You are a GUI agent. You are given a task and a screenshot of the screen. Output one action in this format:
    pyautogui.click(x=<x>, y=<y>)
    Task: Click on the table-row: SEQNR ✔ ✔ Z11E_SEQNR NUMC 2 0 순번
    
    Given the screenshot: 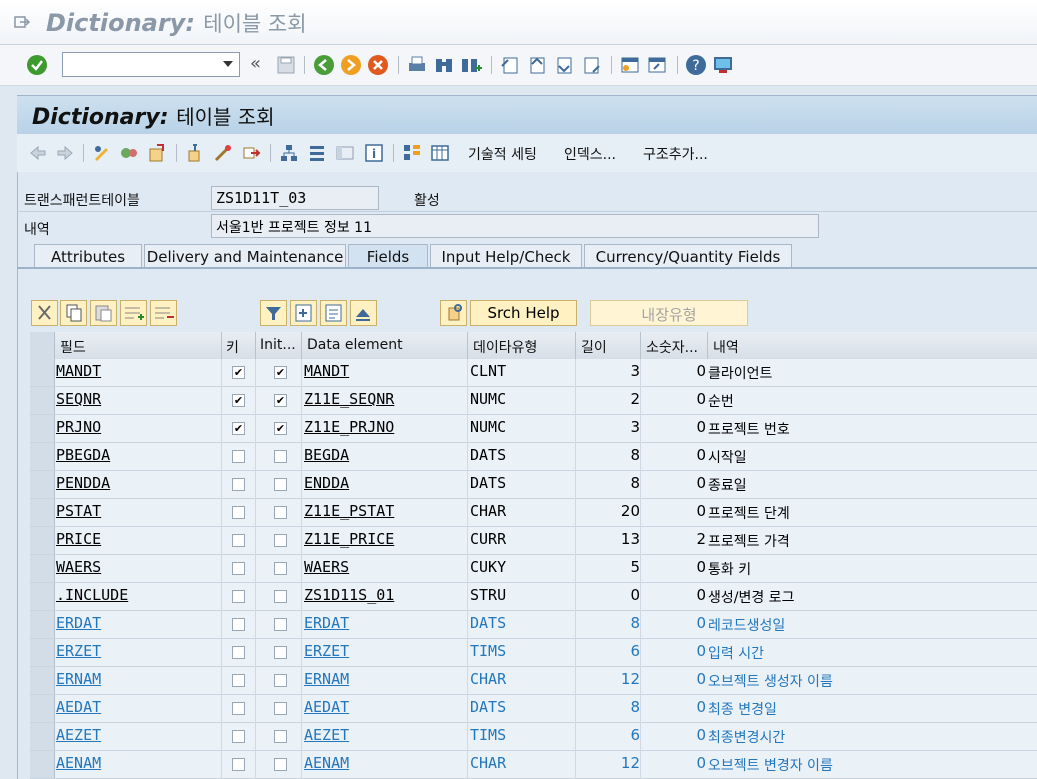 What is the action you would take?
    pyautogui.click(x=533, y=401)
    